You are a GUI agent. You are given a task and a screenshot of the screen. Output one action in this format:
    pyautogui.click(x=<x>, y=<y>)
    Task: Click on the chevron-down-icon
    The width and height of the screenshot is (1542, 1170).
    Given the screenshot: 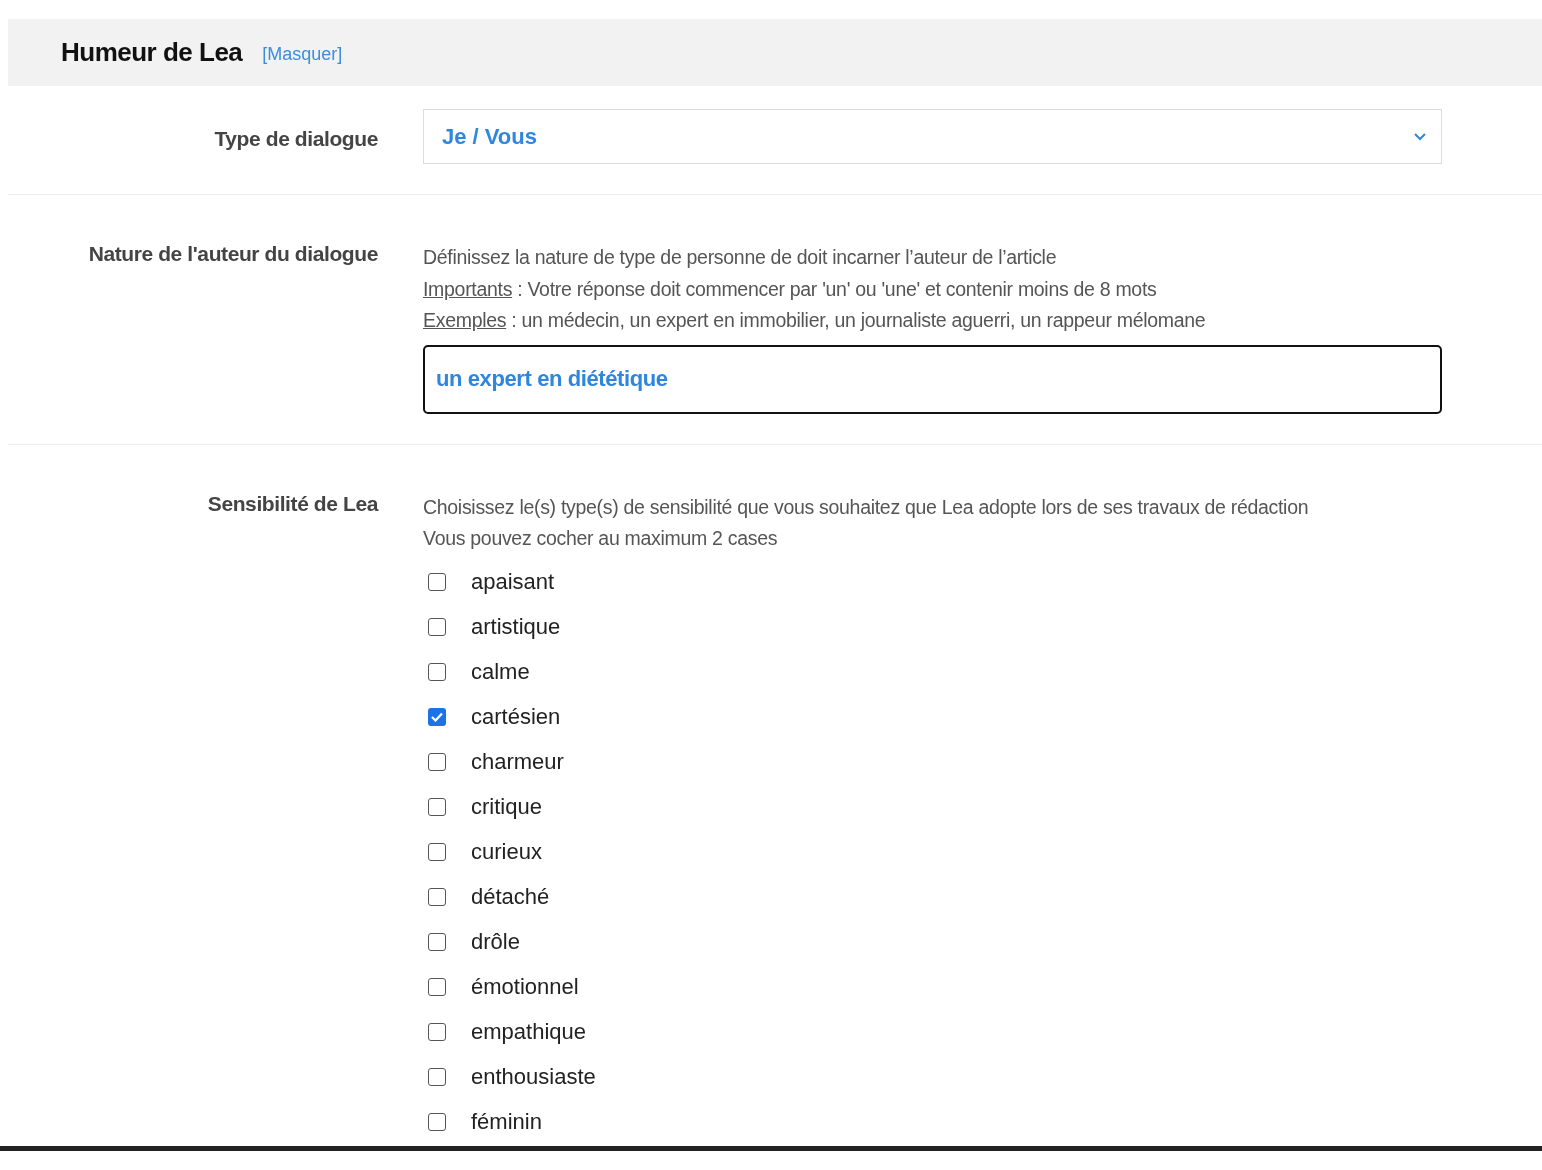 What is the action you would take?
    pyautogui.click(x=1420, y=136)
    